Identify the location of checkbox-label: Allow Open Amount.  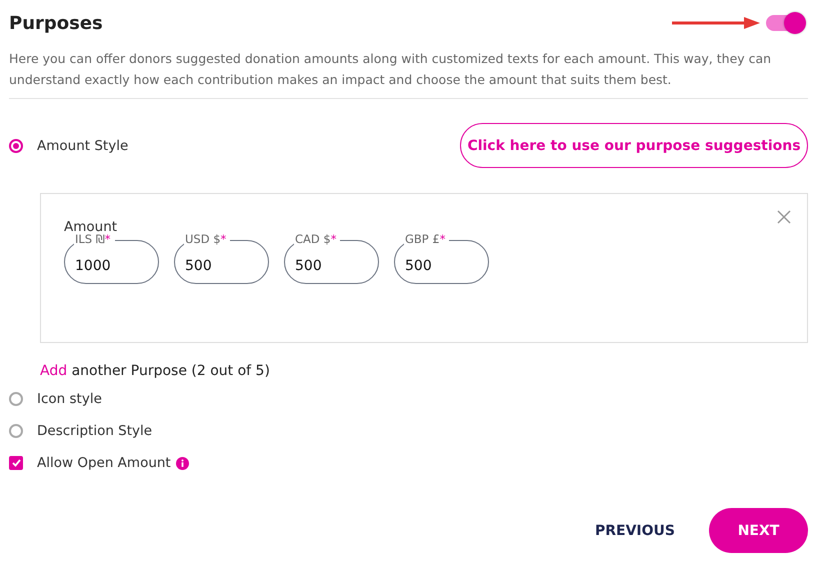
(104, 463).